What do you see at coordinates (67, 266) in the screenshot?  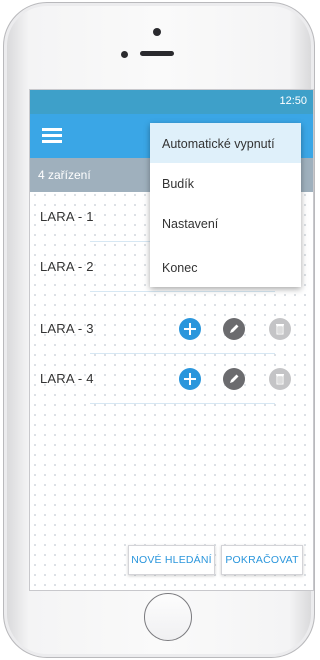 I see `device-name: LARA - 2` at bounding box center [67, 266].